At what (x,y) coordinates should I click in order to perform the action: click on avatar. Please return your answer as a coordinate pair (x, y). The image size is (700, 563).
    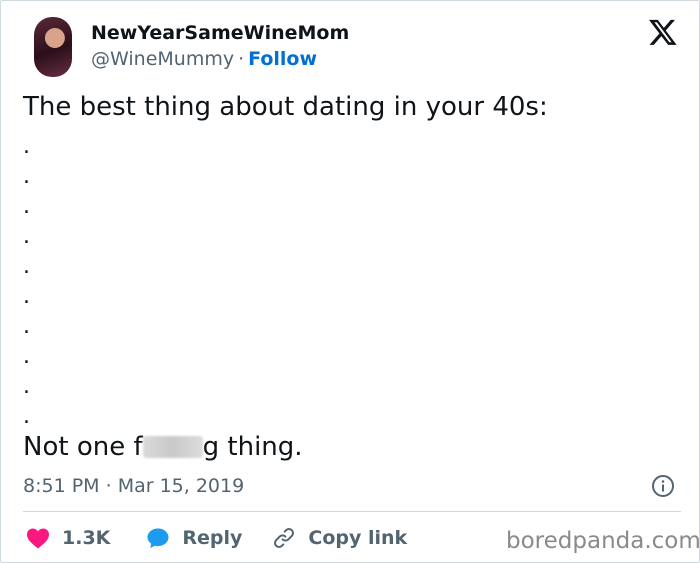
    Looking at the image, I should click on (53, 47).